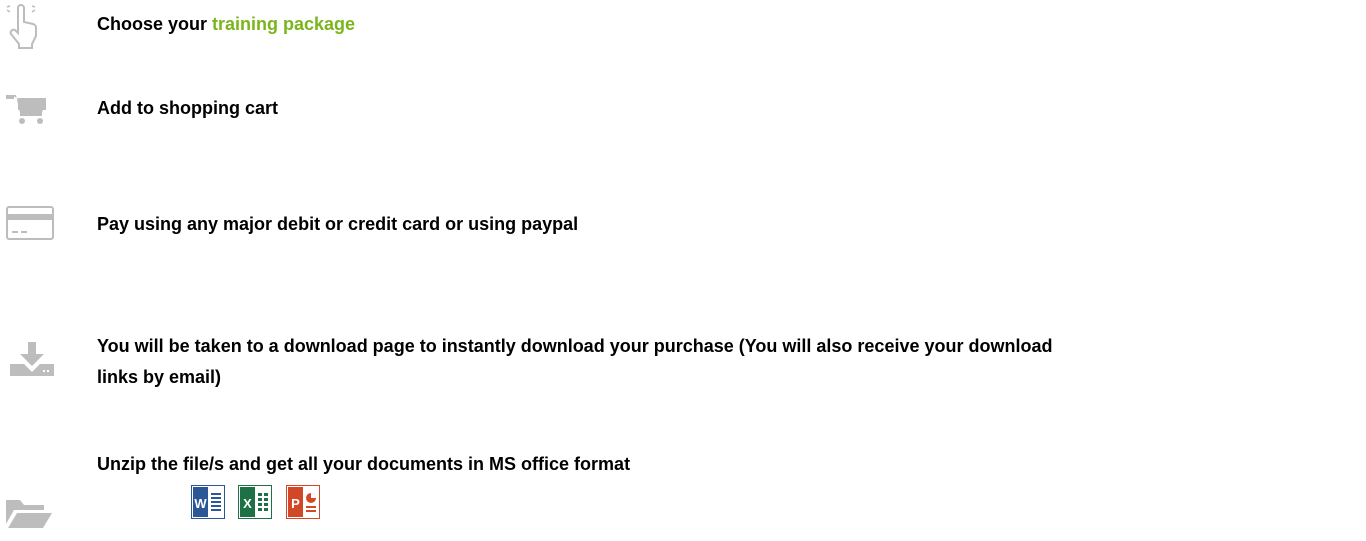 The width and height of the screenshot is (1366, 541). Describe the element at coordinates (38, 362) in the screenshot. I see `download-icon` at that location.